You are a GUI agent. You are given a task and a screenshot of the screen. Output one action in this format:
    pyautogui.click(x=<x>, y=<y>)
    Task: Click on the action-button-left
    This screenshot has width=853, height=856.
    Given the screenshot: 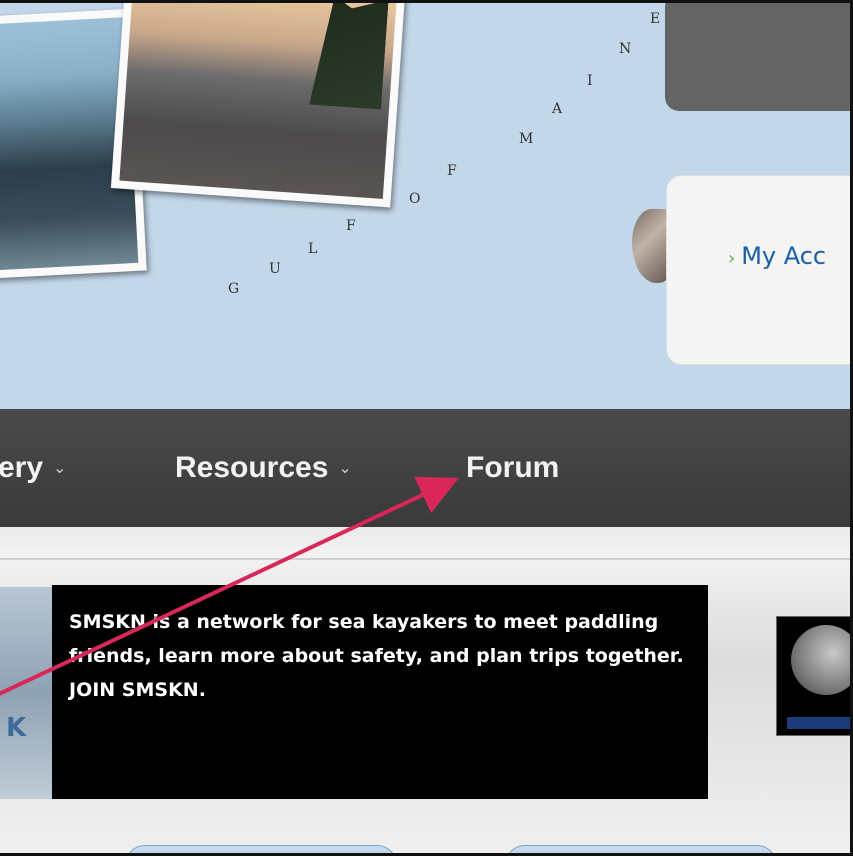 What is the action you would take?
    pyautogui.click(x=261, y=849)
    